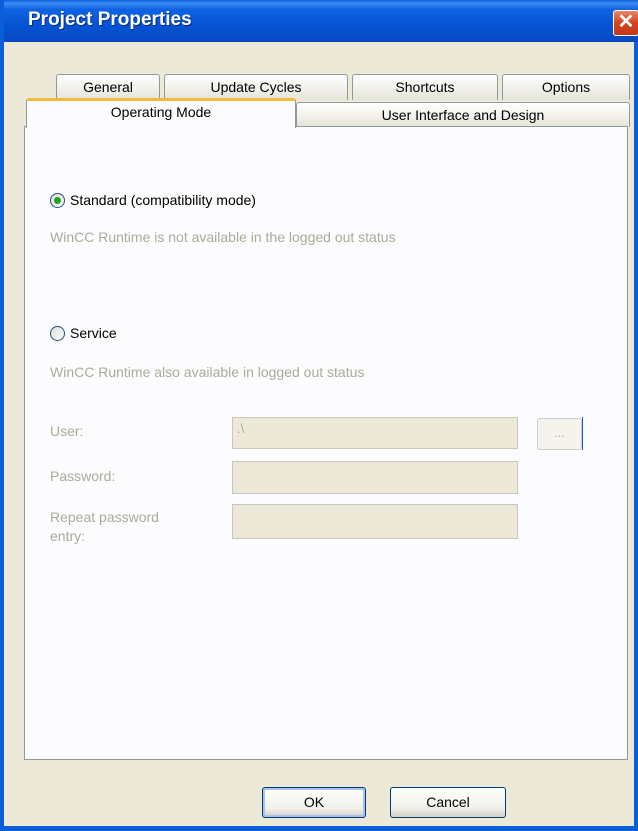 This screenshot has width=638, height=831. I want to click on cancel-button: Cancel, so click(448, 802).